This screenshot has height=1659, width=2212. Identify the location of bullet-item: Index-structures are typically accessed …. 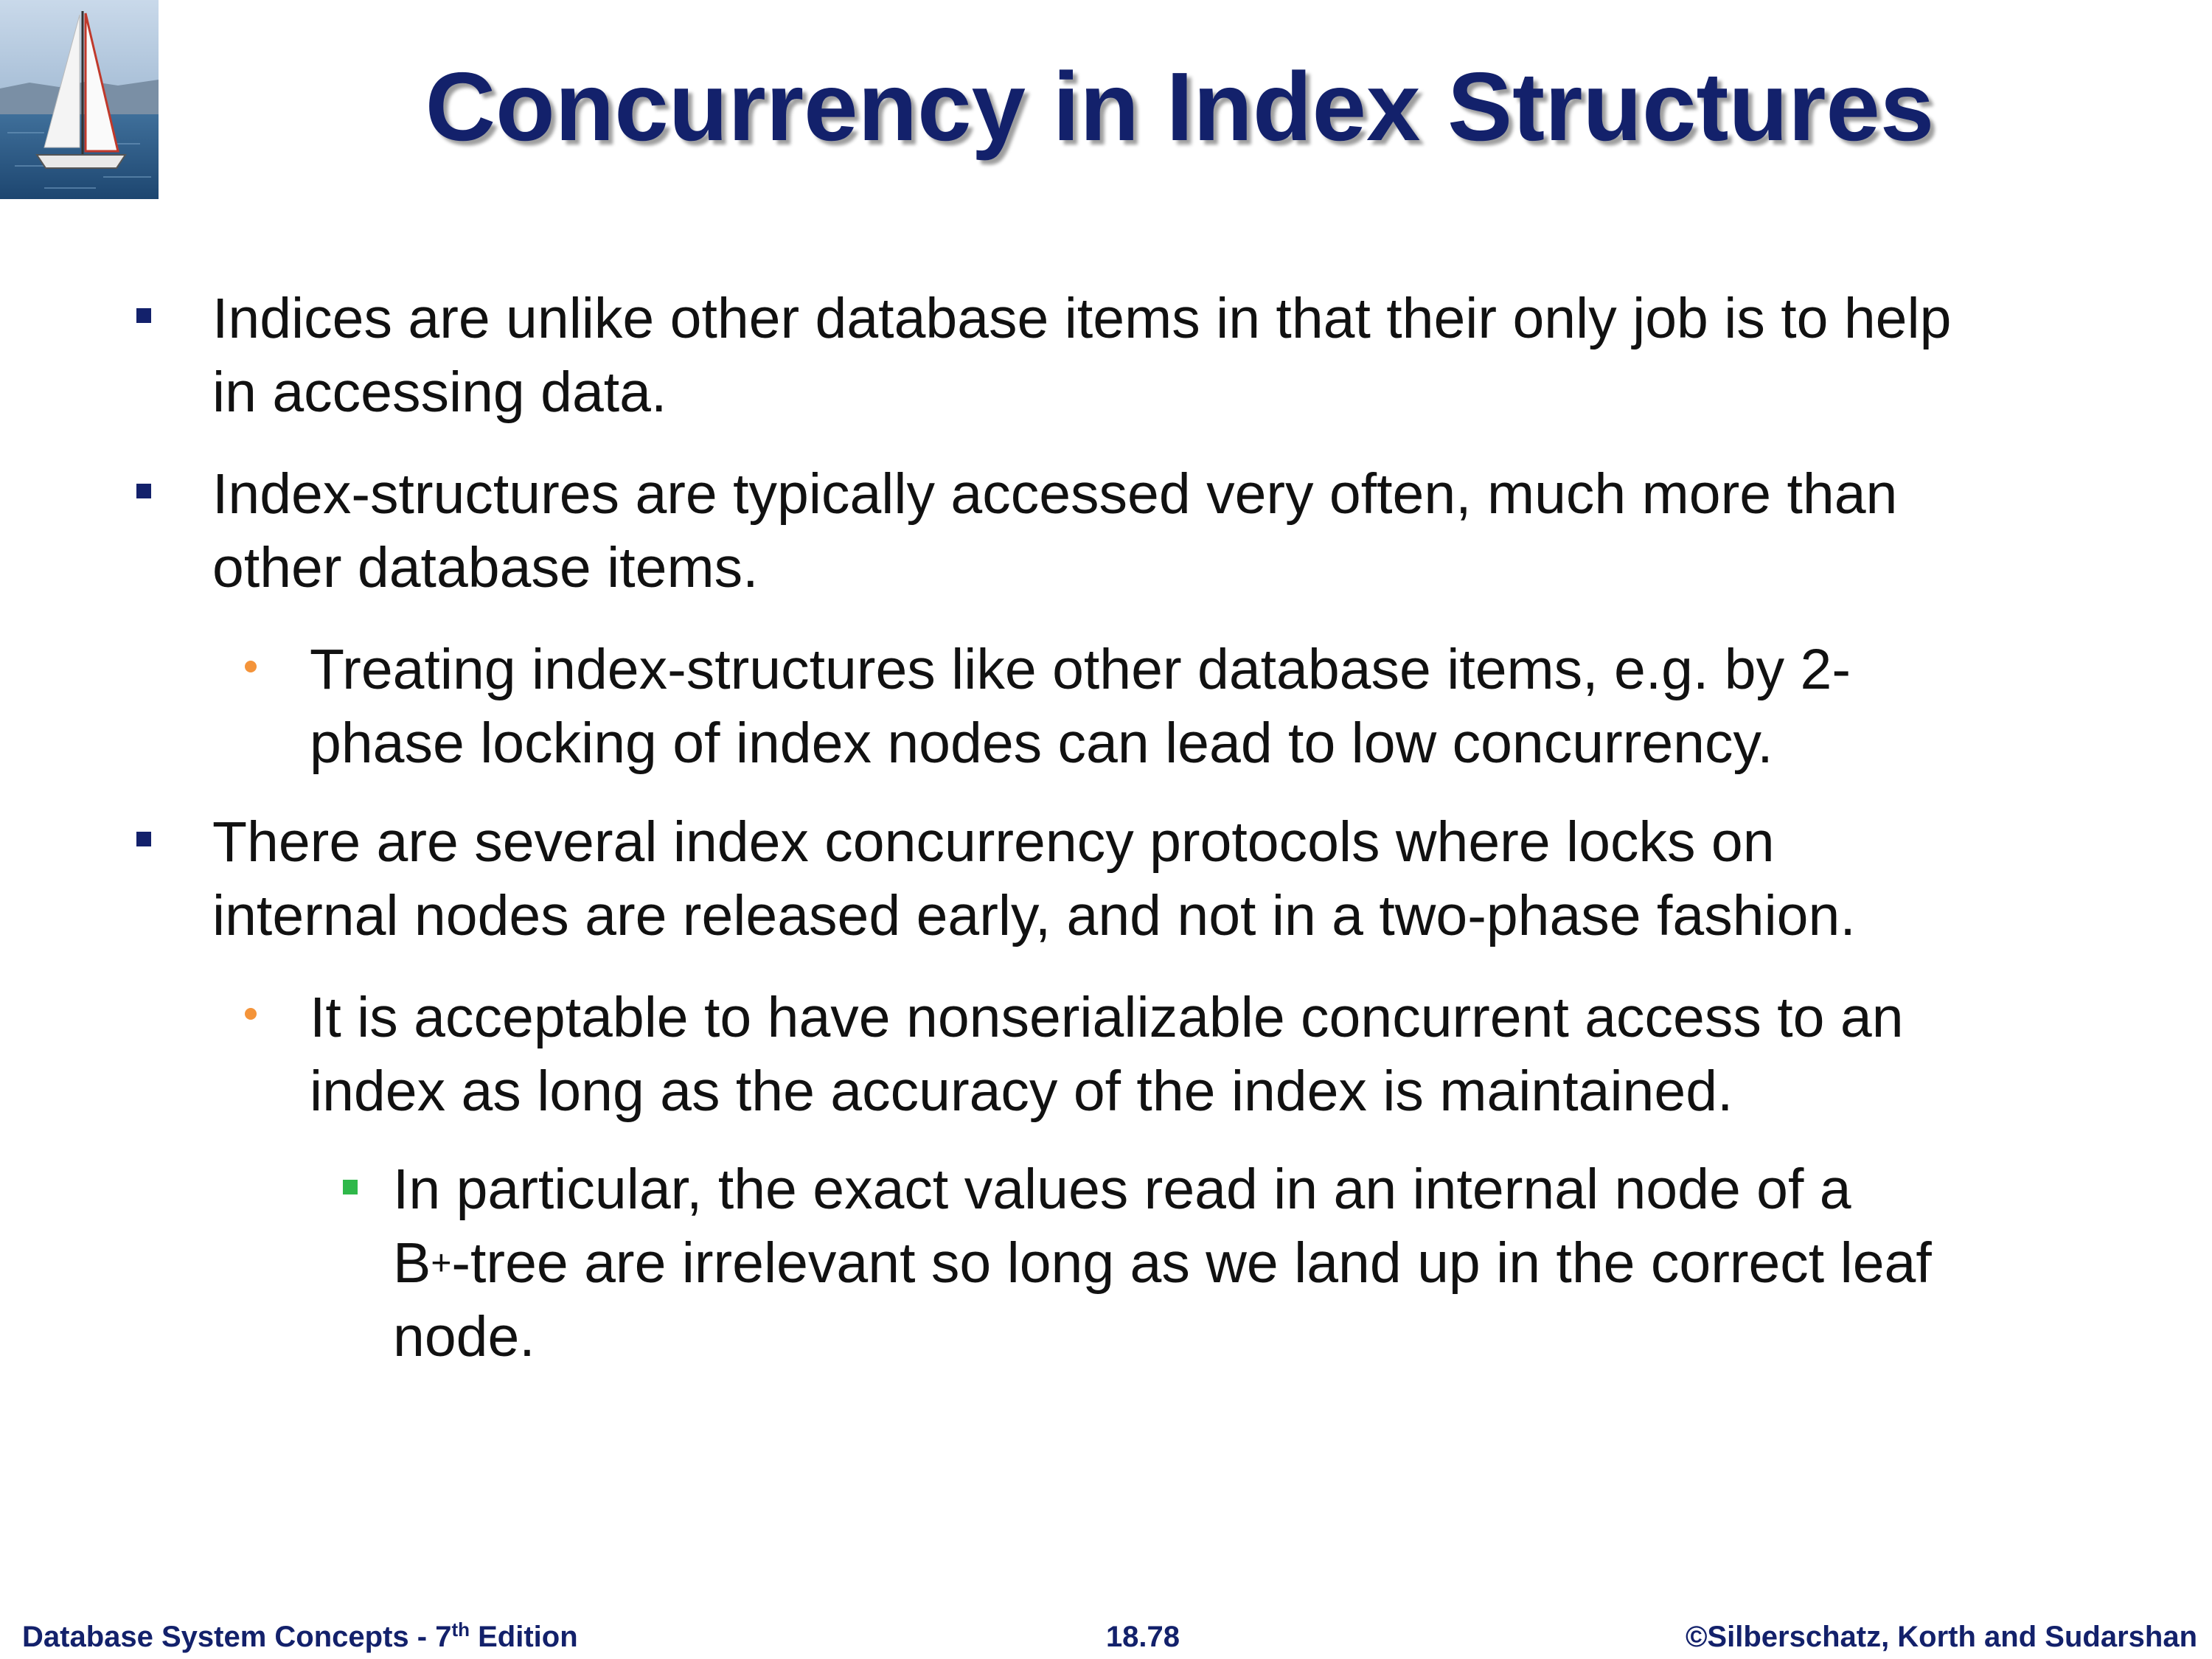
(1200, 531).